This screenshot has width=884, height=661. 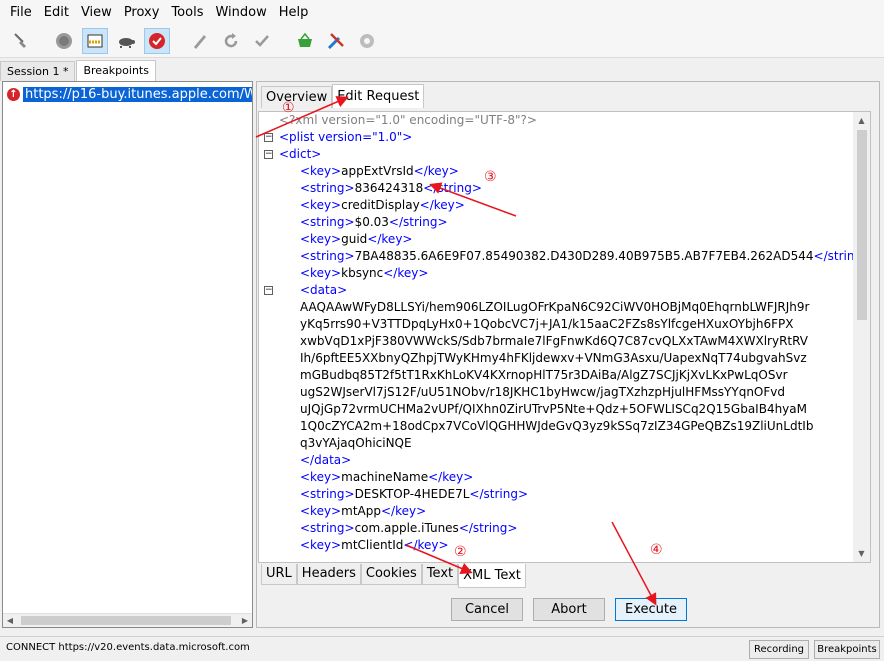 What do you see at coordinates (391, 188) in the screenshot?
I see `xml-line-text: <string>836424318</string>` at bounding box center [391, 188].